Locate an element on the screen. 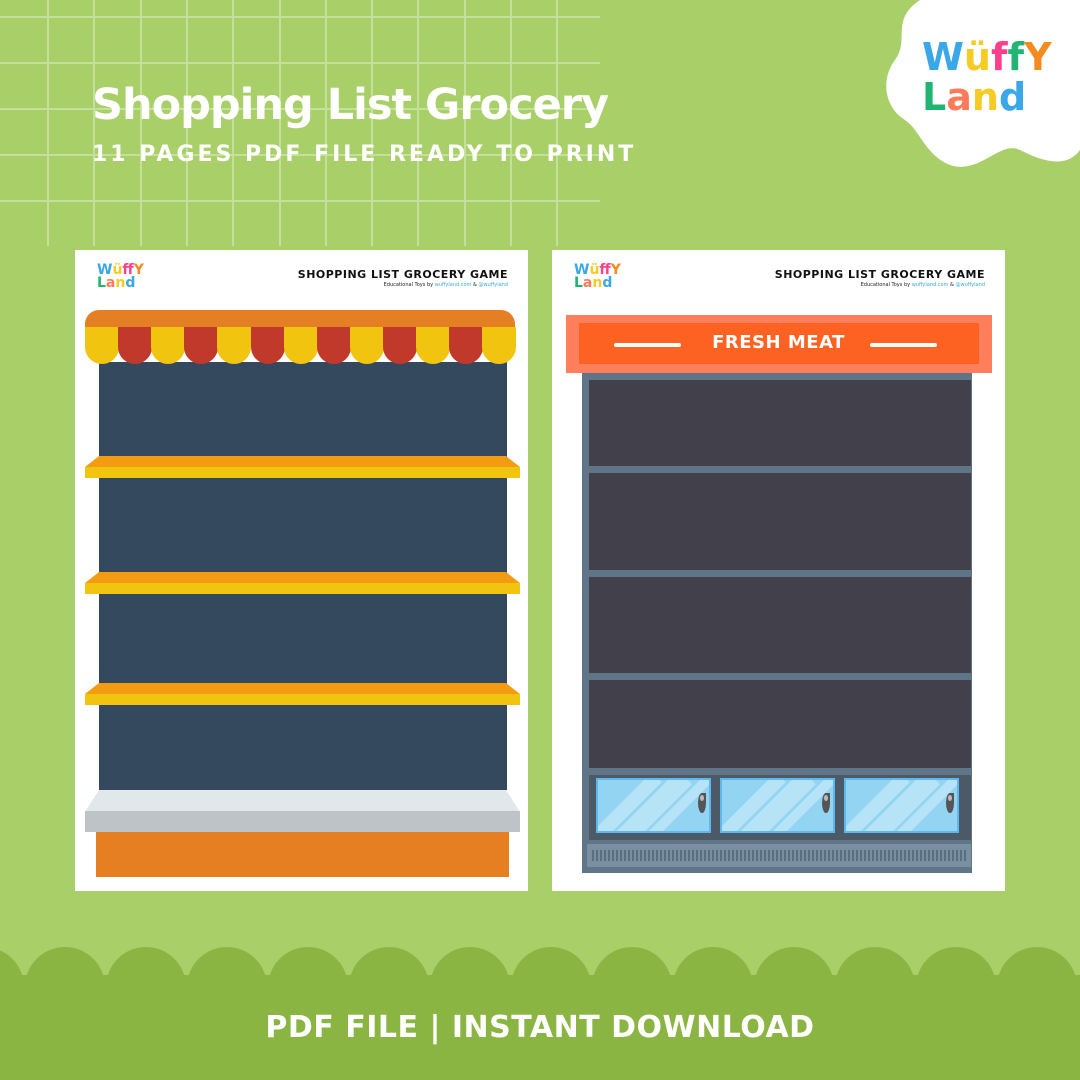 The height and width of the screenshot is (1080, 1080). cooler-vent is located at coordinates (779, 855).